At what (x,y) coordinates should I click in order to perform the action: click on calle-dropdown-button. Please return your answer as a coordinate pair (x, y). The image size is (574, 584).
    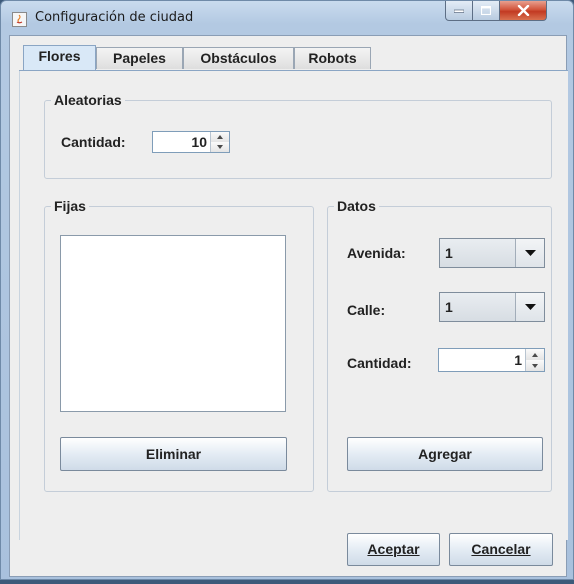
    Looking at the image, I should click on (529, 307).